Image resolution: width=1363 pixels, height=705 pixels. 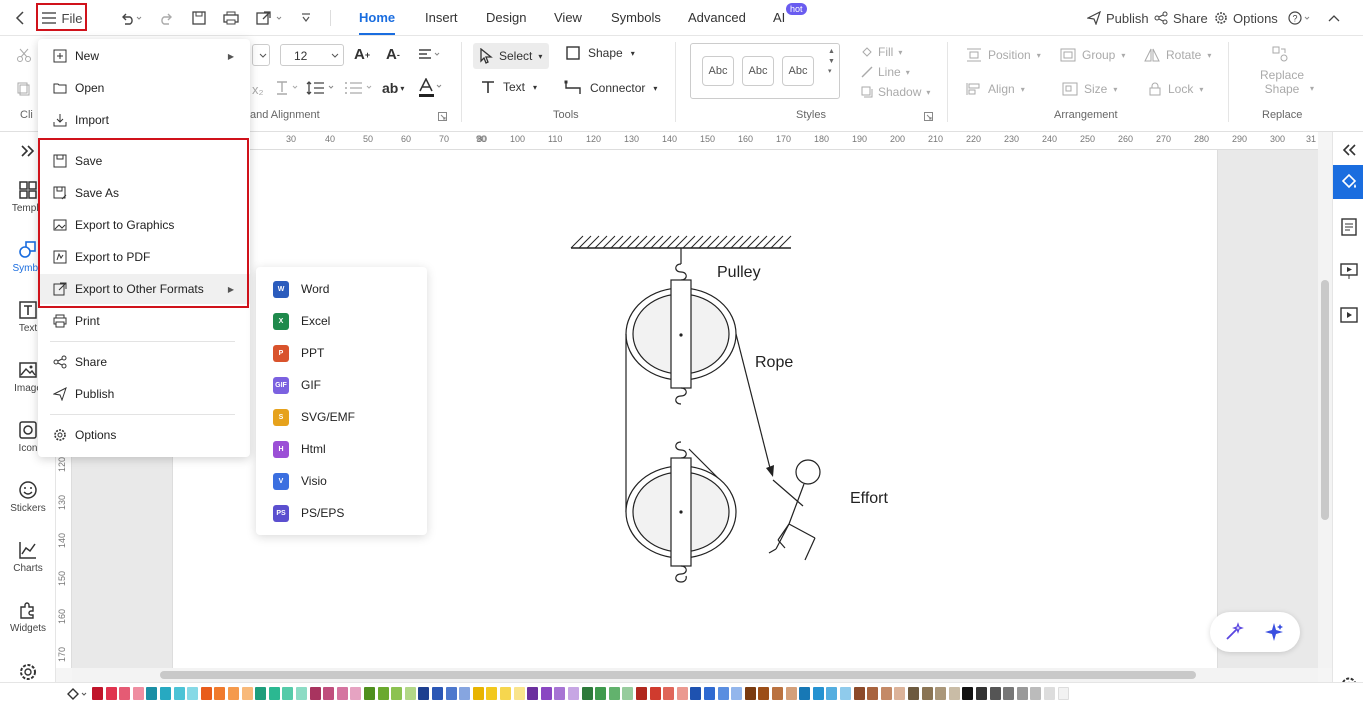 I want to click on fill-button: Fill ▾, so click(x=881, y=52).